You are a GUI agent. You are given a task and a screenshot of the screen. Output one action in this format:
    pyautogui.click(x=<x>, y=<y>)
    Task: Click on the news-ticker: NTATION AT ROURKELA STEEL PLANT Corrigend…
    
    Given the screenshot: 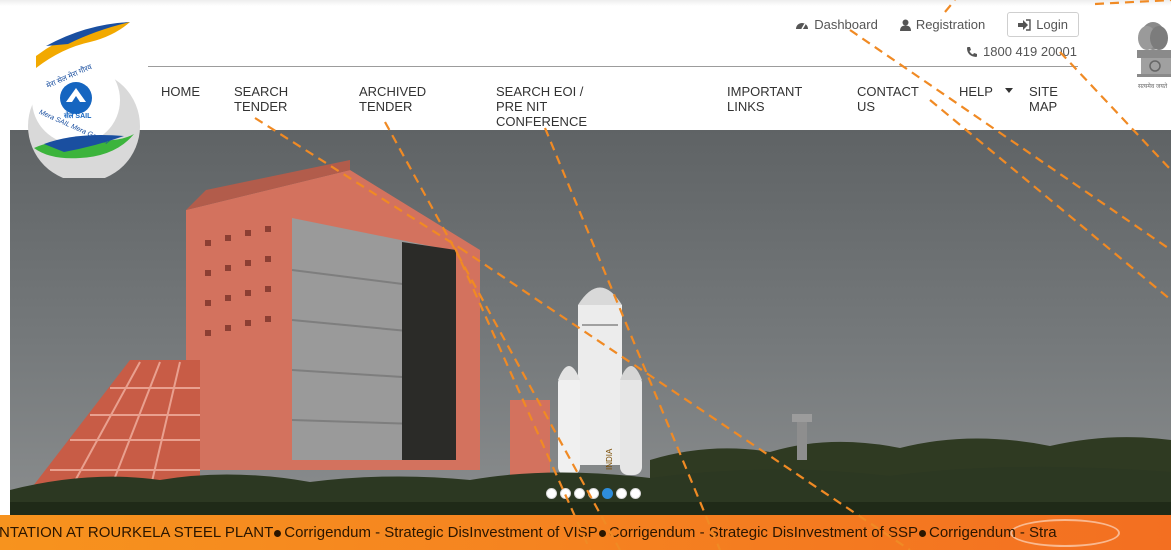 What is the action you would take?
    pyautogui.click(x=585, y=532)
    